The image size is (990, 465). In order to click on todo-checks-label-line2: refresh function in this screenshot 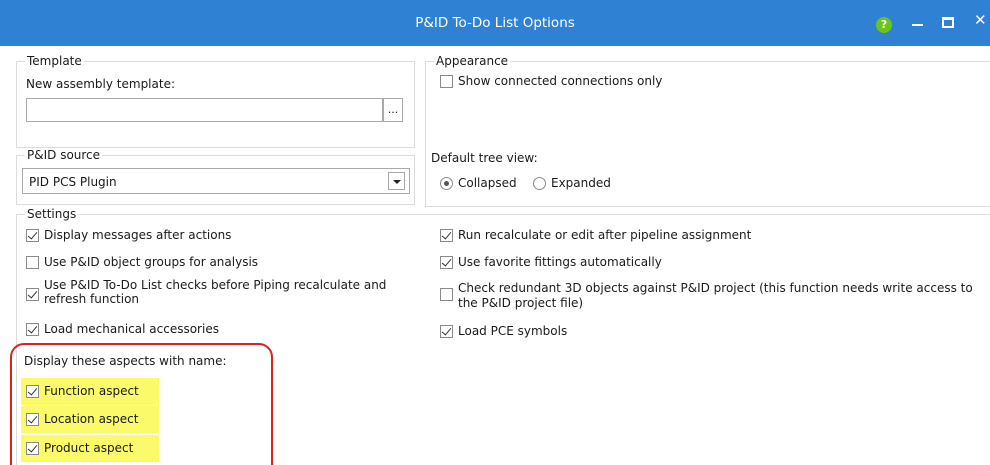, I will do `click(92, 299)`.